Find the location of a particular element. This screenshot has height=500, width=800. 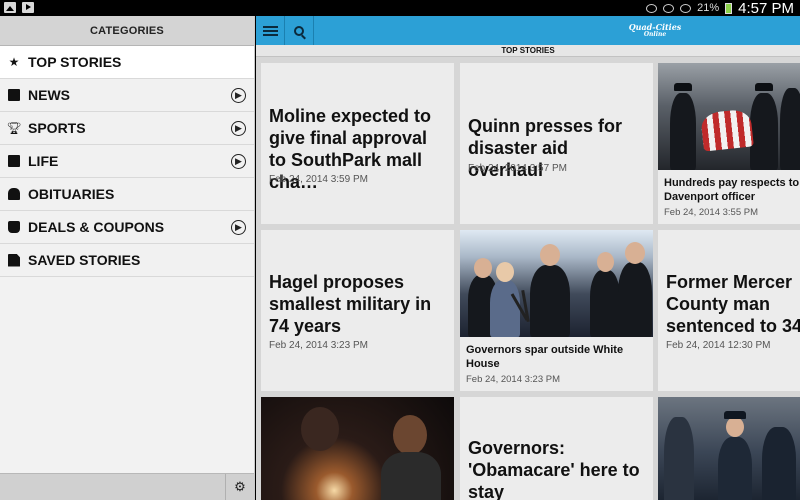

section-title: TOP STORIES is located at coordinates (528, 51).